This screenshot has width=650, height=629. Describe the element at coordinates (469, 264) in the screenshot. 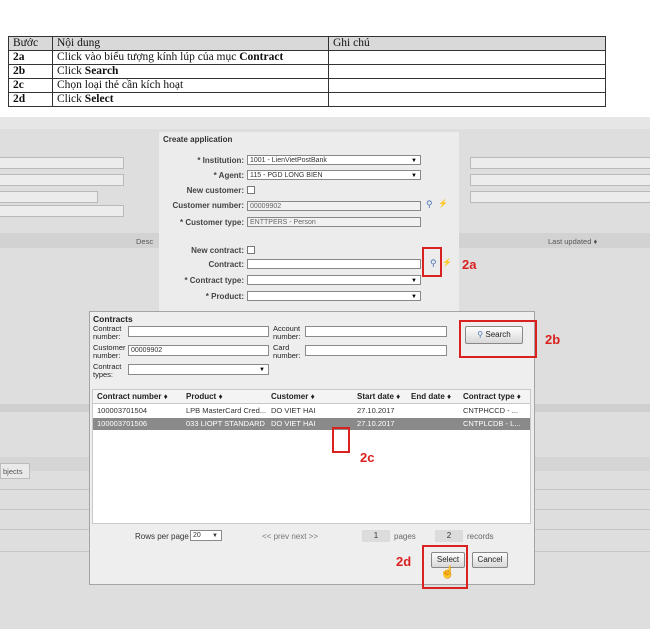

I see `annotation-2a: 2a` at that location.